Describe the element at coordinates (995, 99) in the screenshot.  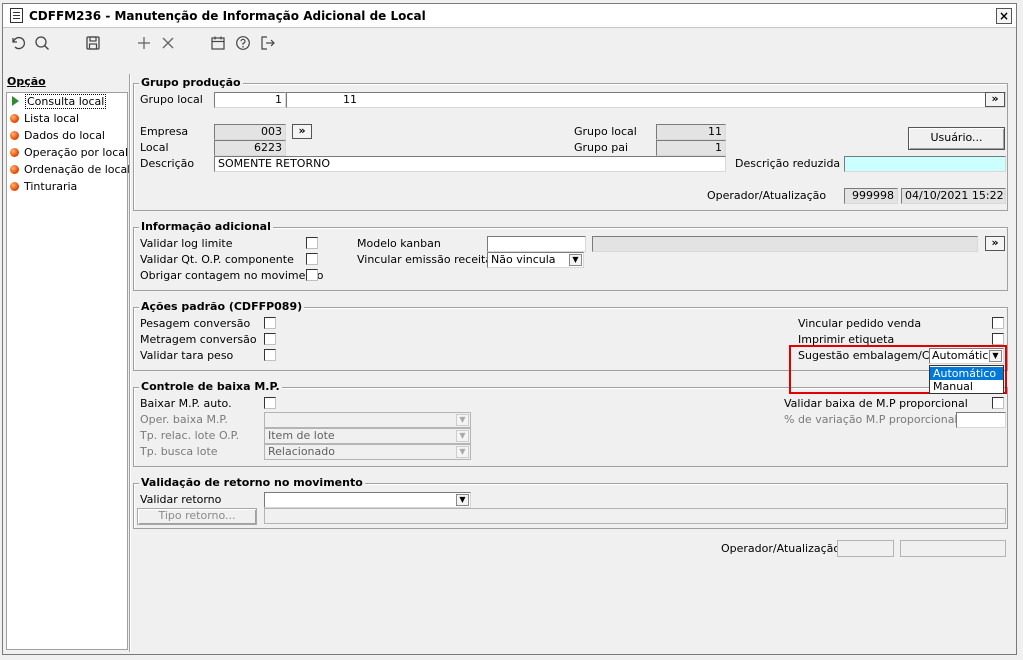
I see `grupo-local-lookup-button: »` at that location.